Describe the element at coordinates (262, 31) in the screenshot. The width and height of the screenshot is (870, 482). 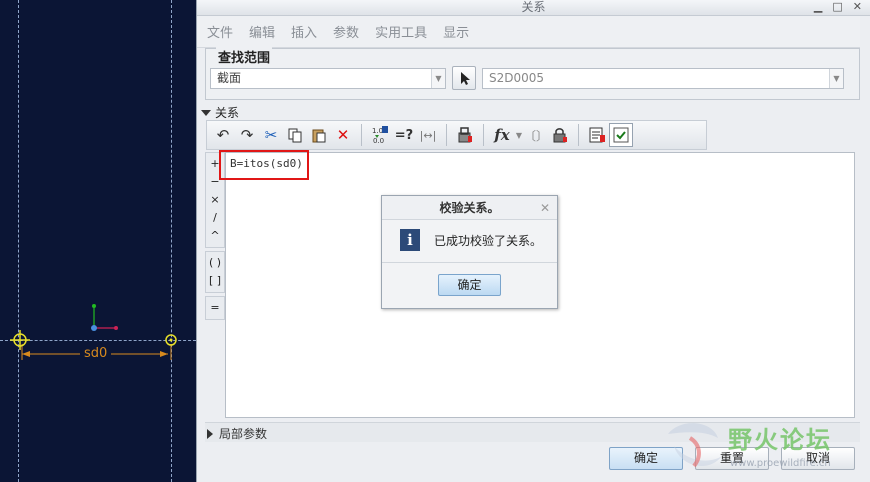
I see `menu-edit: 编辑` at that location.